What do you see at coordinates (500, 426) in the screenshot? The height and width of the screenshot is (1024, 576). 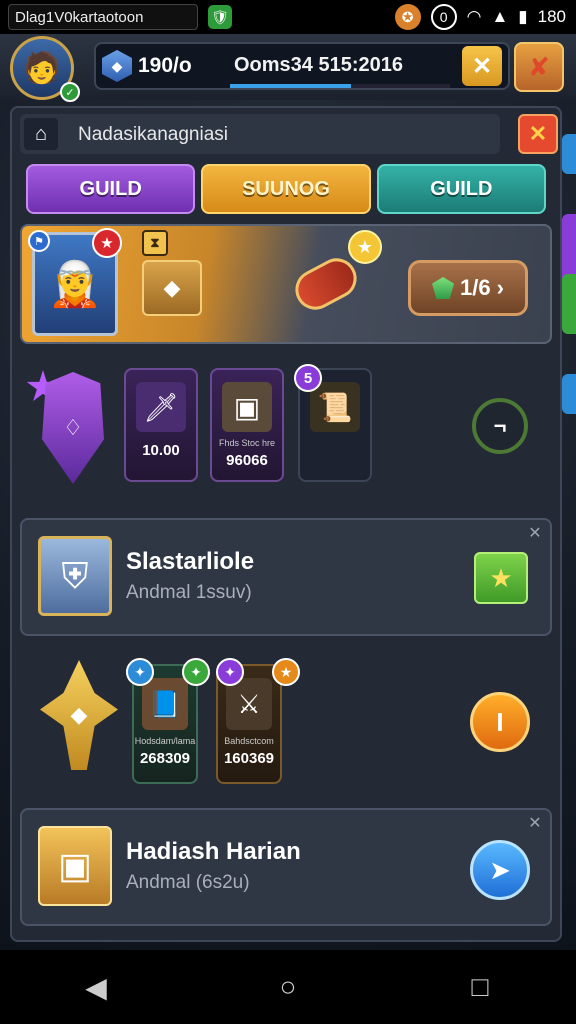 I see `row1-action-button: ¬` at bounding box center [500, 426].